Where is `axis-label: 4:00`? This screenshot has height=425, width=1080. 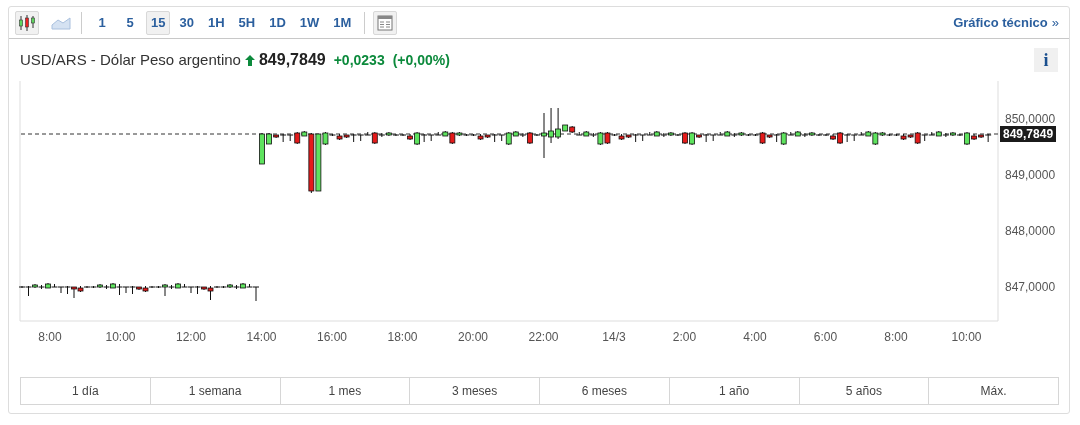 axis-label: 4:00 is located at coordinates (755, 337).